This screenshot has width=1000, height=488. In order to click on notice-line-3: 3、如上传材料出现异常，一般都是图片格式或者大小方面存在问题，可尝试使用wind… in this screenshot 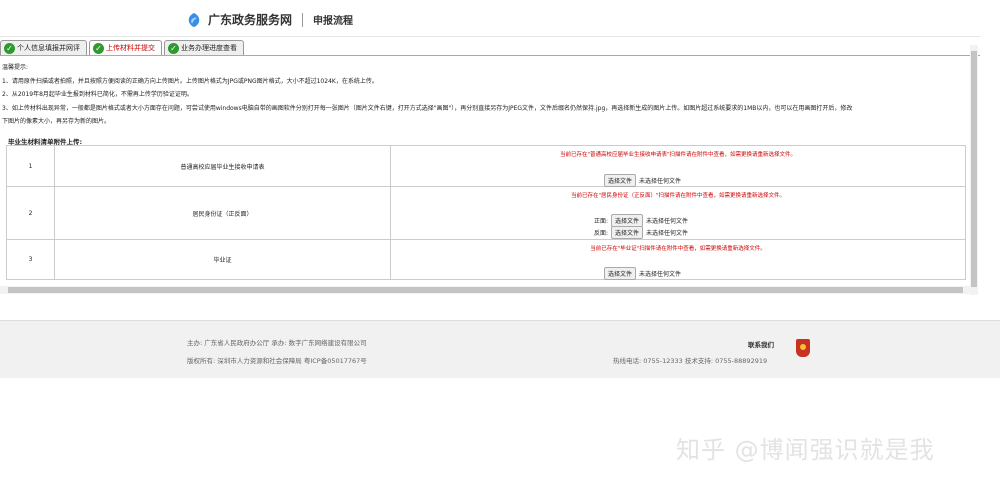, I will do `click(427, 108)`.